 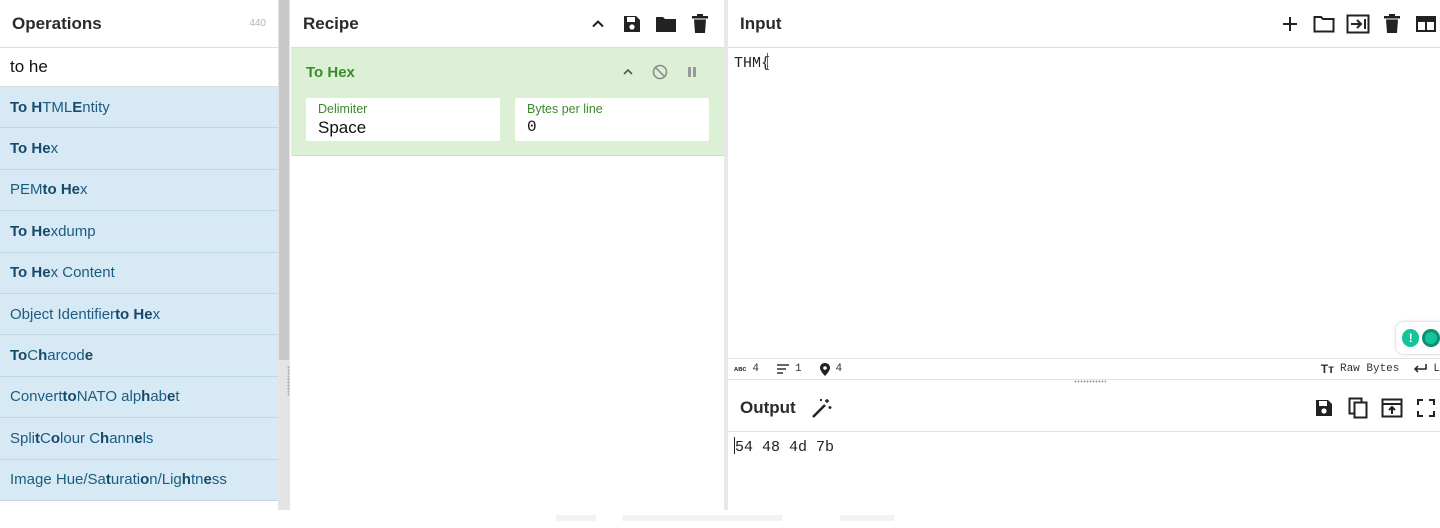 I want to click on scrollbar-thumb, so click(x=284, y=180).